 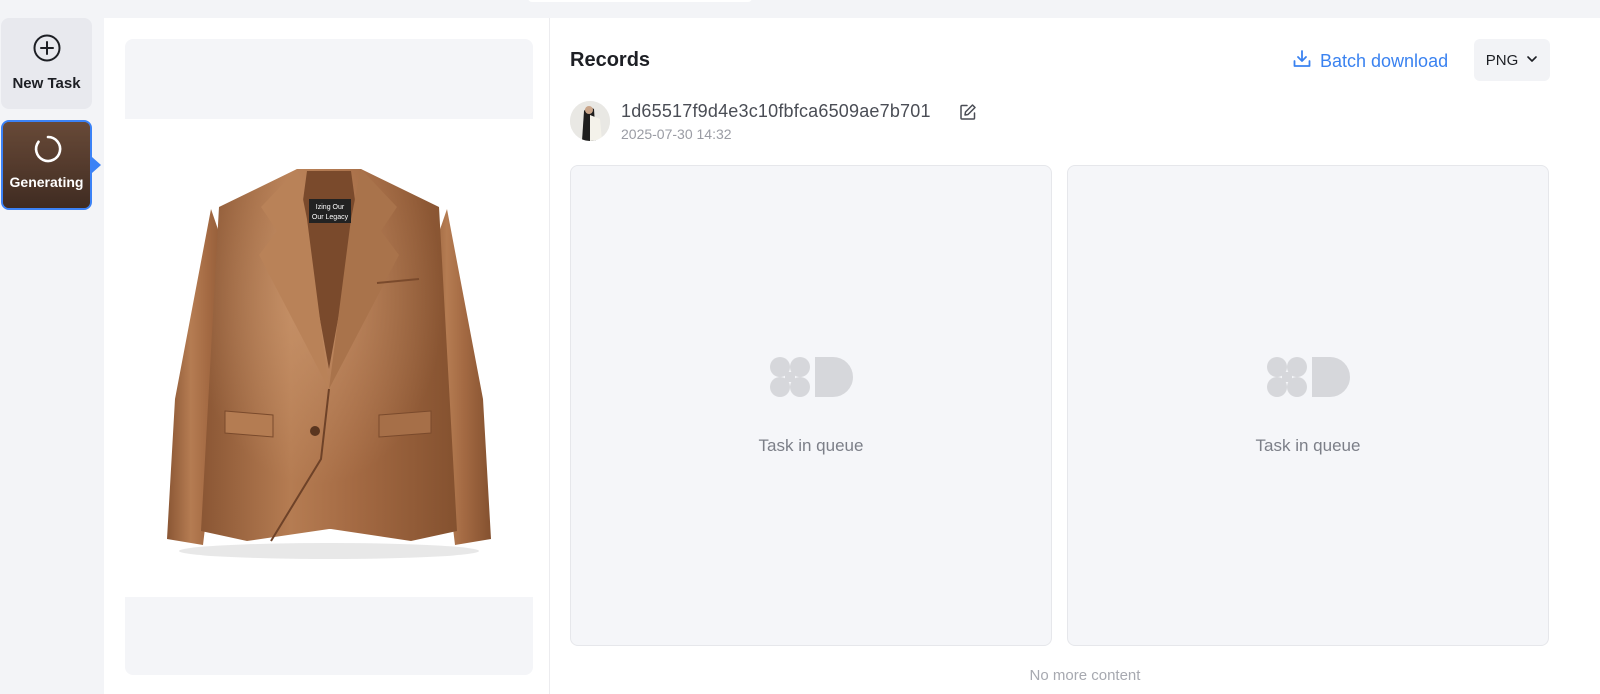 What do you see at coordinates (46, 83) in the screenshot?
I see `new-task-label: New Task` at bounding box center [46, 83].